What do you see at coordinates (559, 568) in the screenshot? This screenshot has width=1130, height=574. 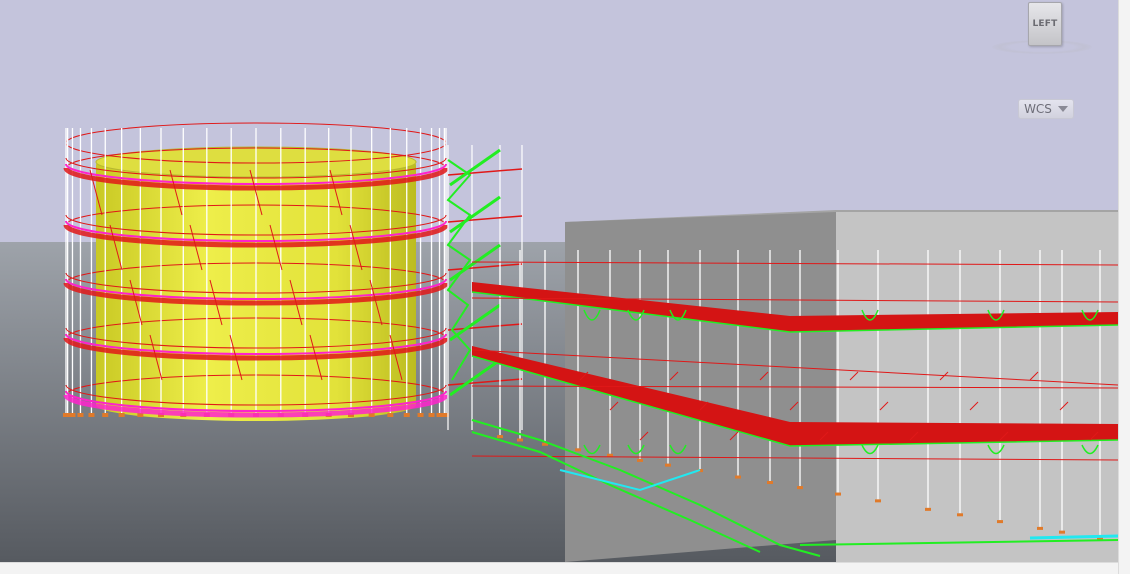 I see `horizontal-scrollbar` at bounding box center [559, 568].